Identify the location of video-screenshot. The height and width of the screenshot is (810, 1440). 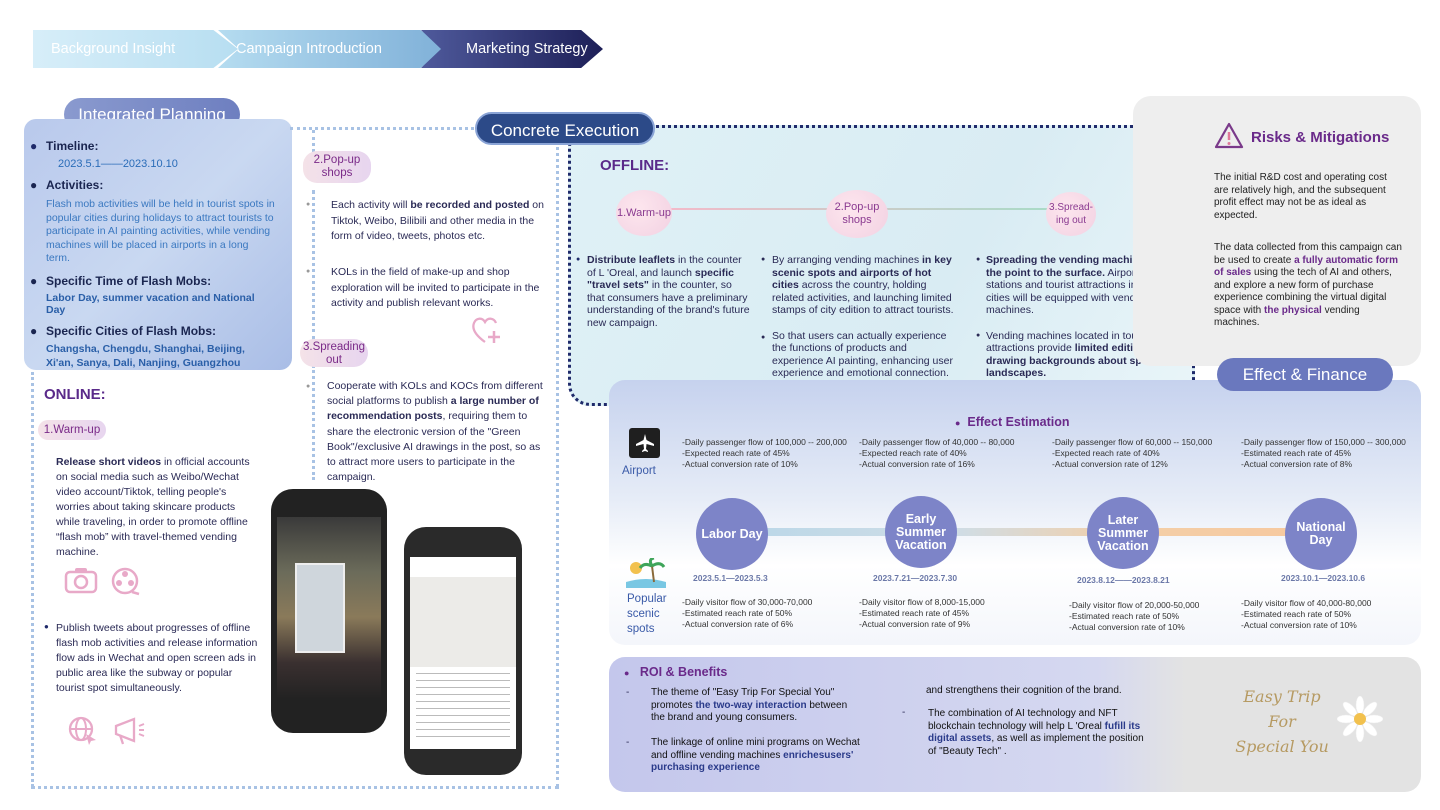
(329, 608).